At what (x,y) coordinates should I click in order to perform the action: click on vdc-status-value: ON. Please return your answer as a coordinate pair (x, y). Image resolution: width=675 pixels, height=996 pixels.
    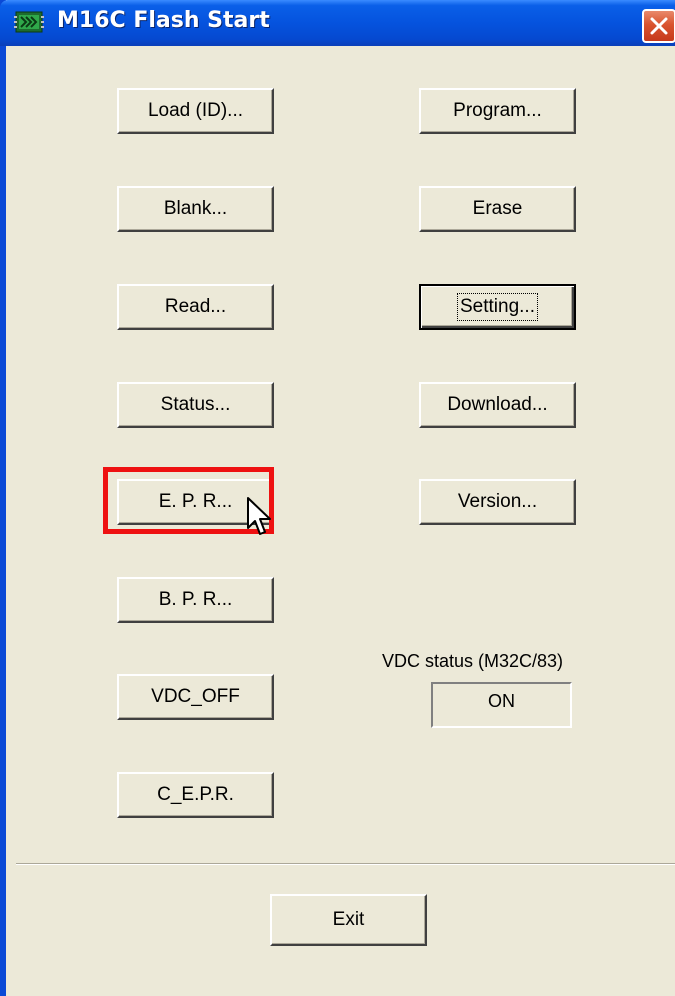
    Looking at the image, I should click on (501, 705).